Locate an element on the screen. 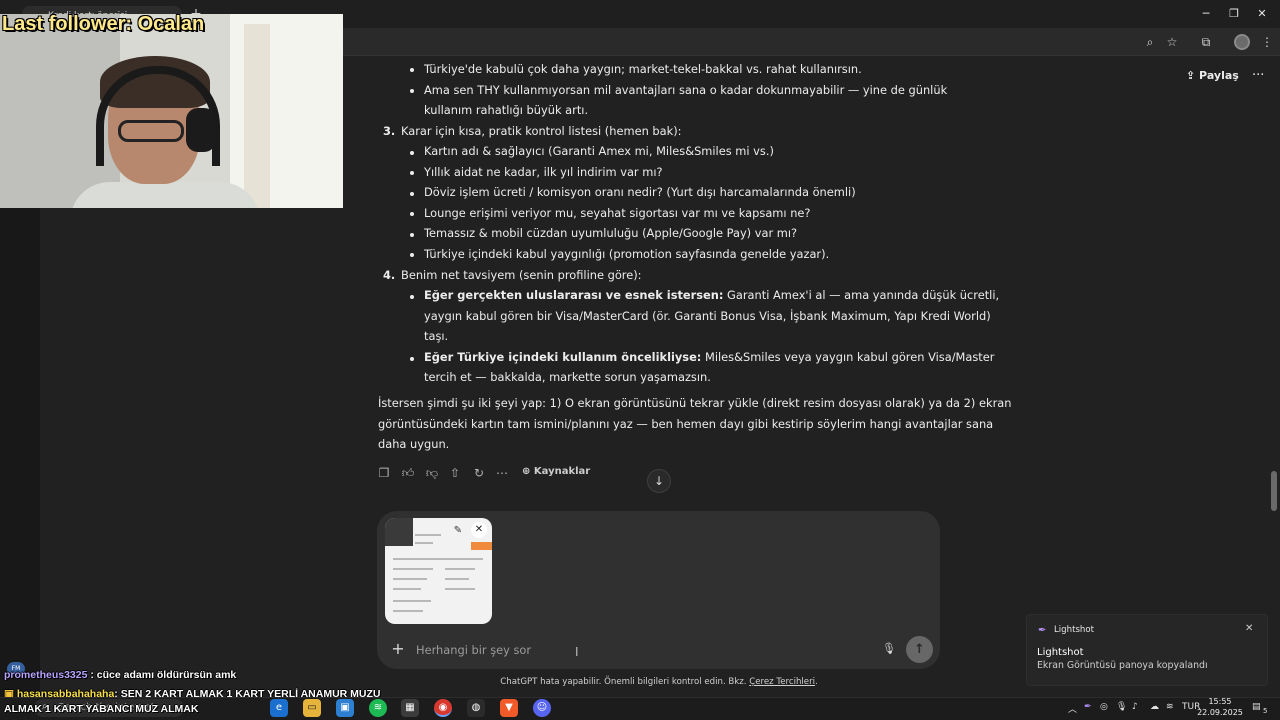 The width and height of the screenshot is (1280, 720). chrome-icon: ◉ is located at coordinates (443, 708).